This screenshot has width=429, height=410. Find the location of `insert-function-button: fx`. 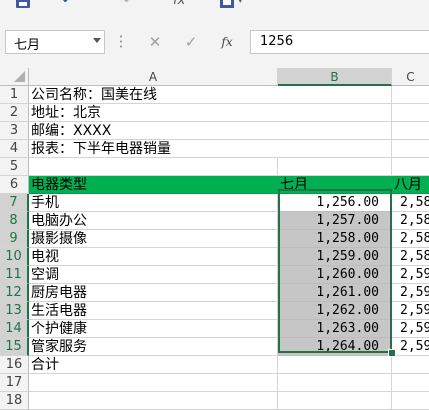

insert-function-button: fx is located at coordinates (227, 42).